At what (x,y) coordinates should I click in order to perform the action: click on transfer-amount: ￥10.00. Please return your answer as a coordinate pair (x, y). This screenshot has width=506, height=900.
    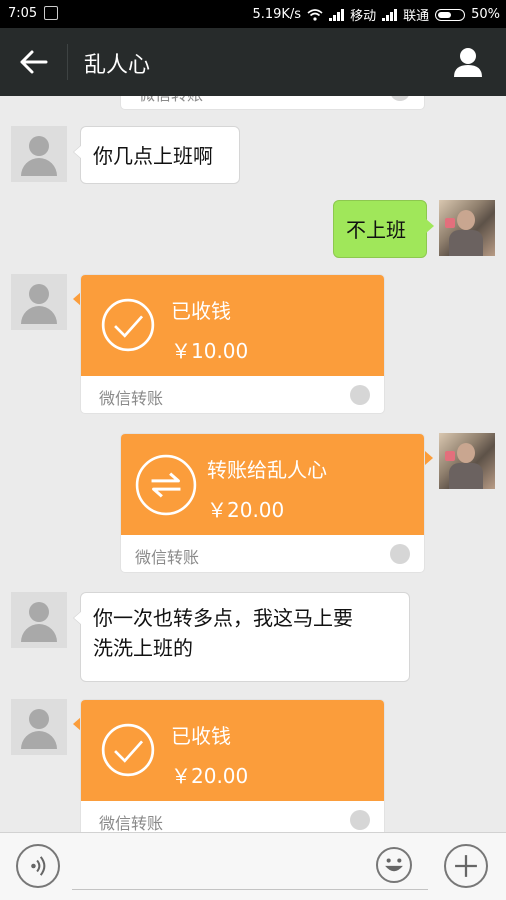
    Looking at the image, I should click on (210, 351).